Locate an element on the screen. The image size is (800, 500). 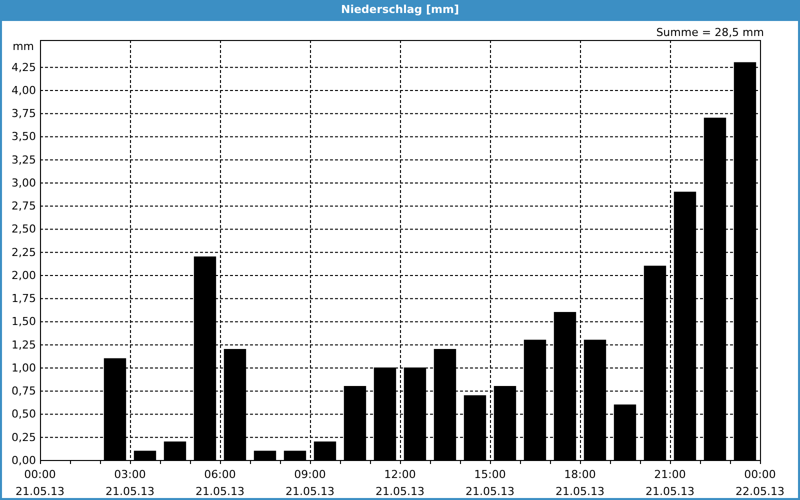
y-tick-label: 0,25 is located at coordinates (24, 437).